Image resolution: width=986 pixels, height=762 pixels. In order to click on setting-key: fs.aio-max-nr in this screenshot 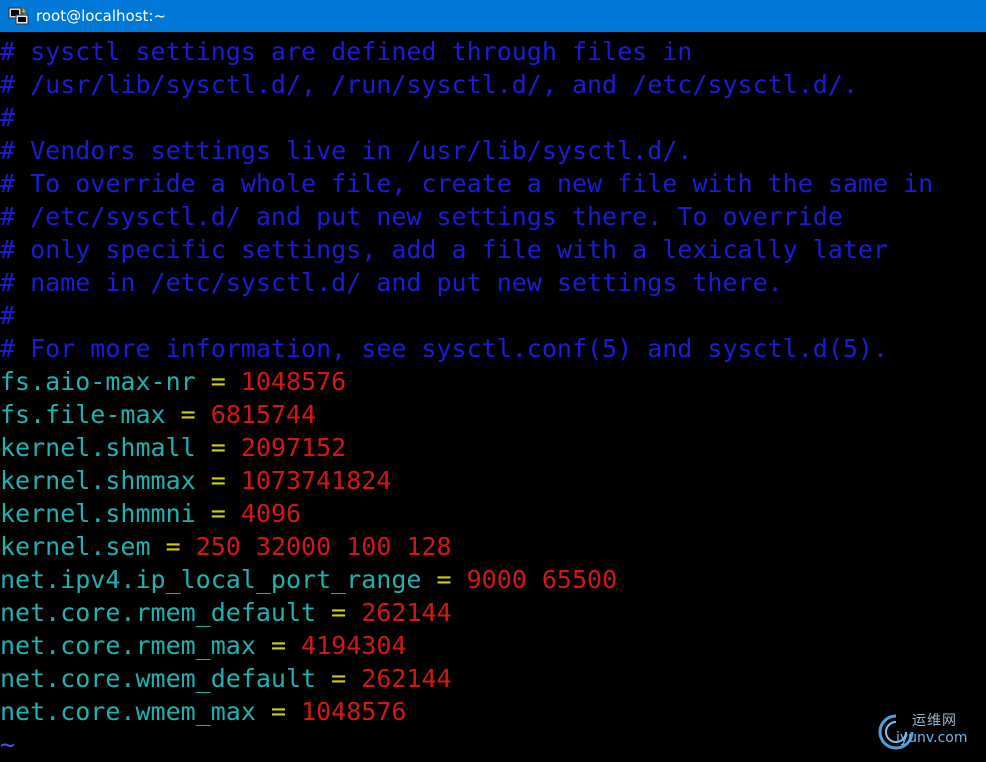, I will do `click(98, 381)`.